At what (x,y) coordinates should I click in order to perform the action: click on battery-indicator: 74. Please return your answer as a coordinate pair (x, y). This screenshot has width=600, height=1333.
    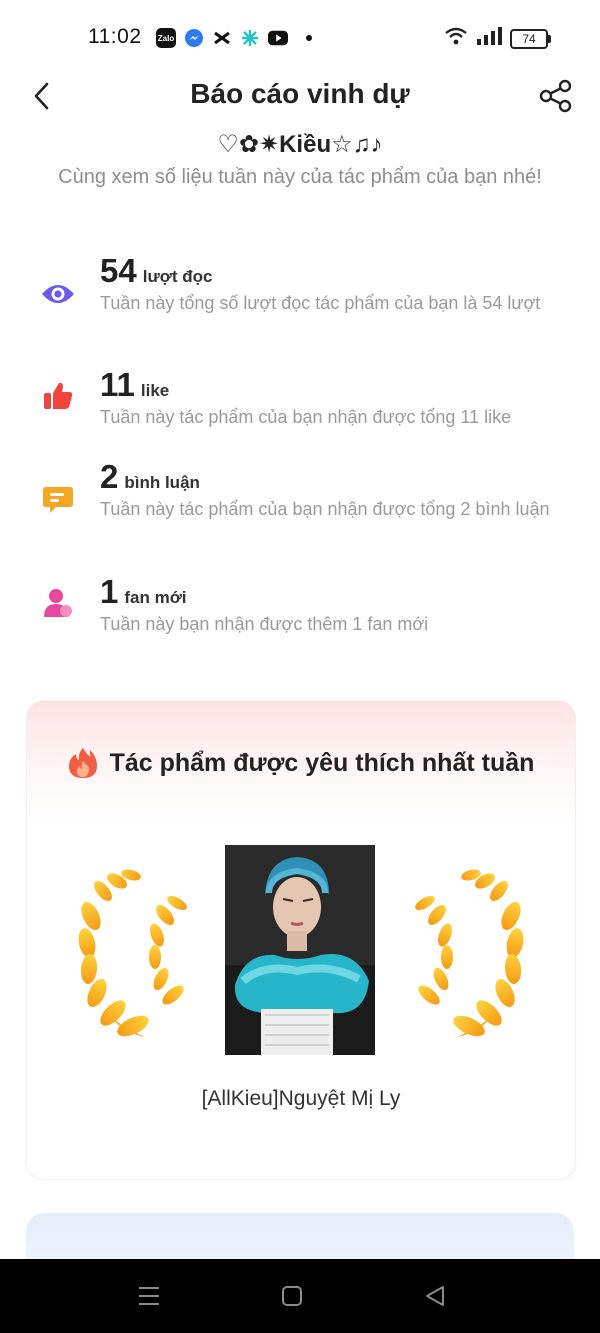
    Looking at the image, I should click on (530, 38).